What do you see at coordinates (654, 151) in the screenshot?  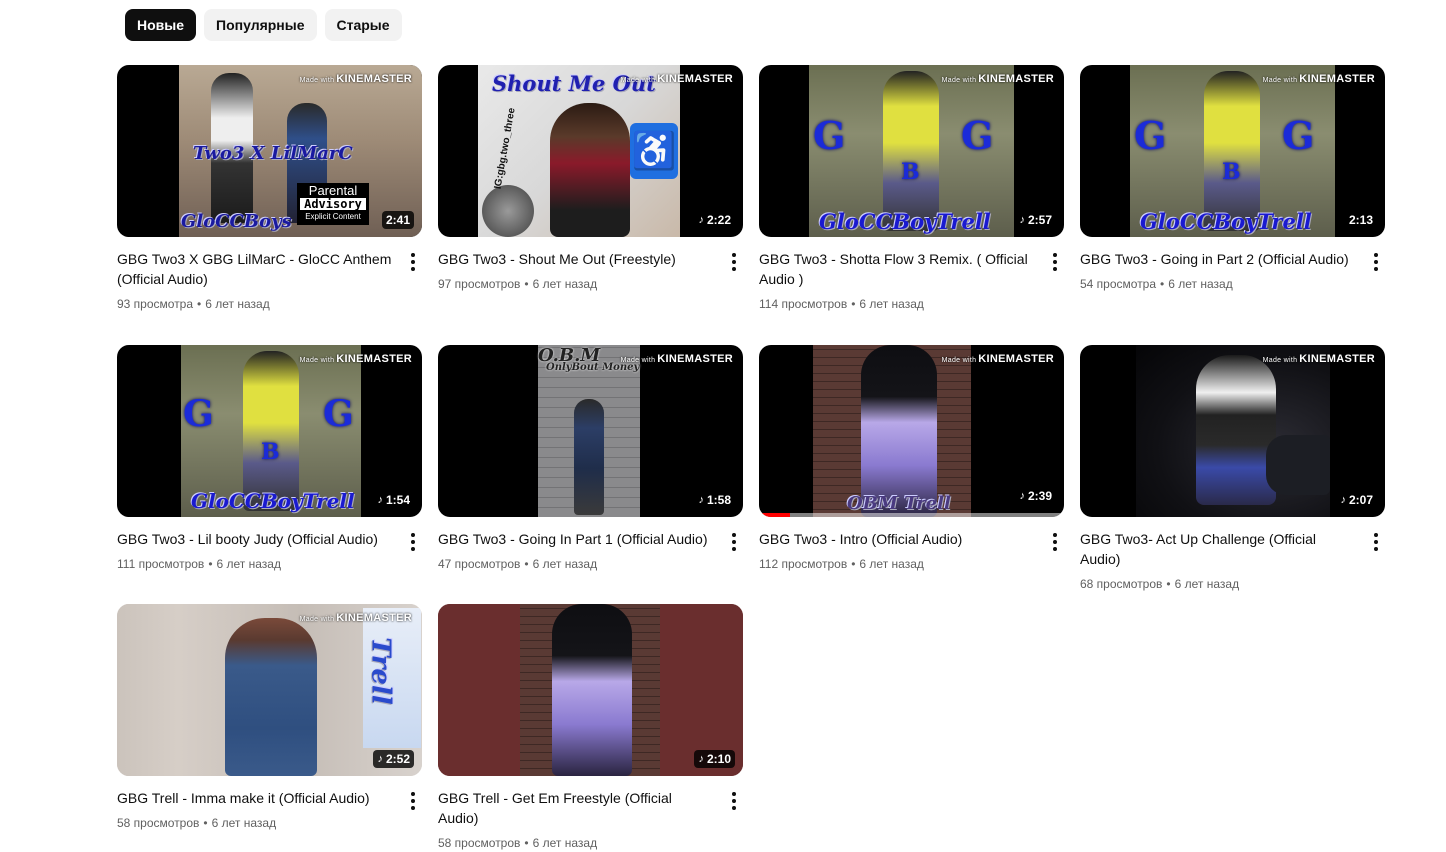 I see `accessibility-icon: ♿` at bounding box center [654, 151].